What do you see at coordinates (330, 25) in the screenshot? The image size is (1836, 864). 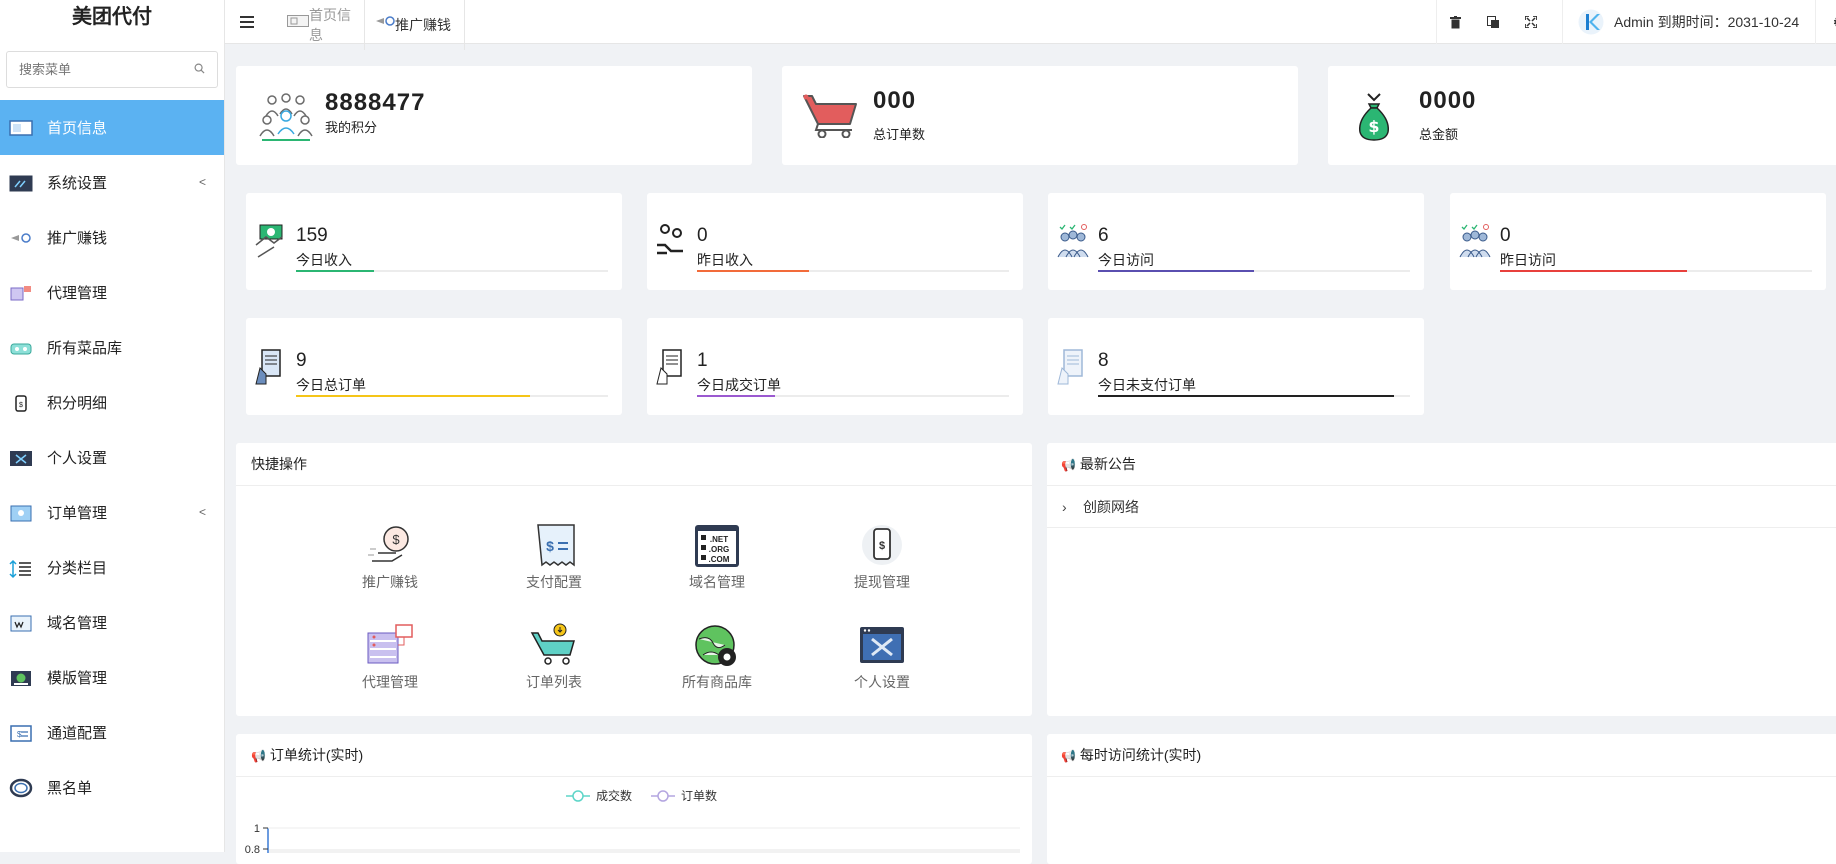 I see `tab-home-label: 首页信息` at bounding box center [330, 25].